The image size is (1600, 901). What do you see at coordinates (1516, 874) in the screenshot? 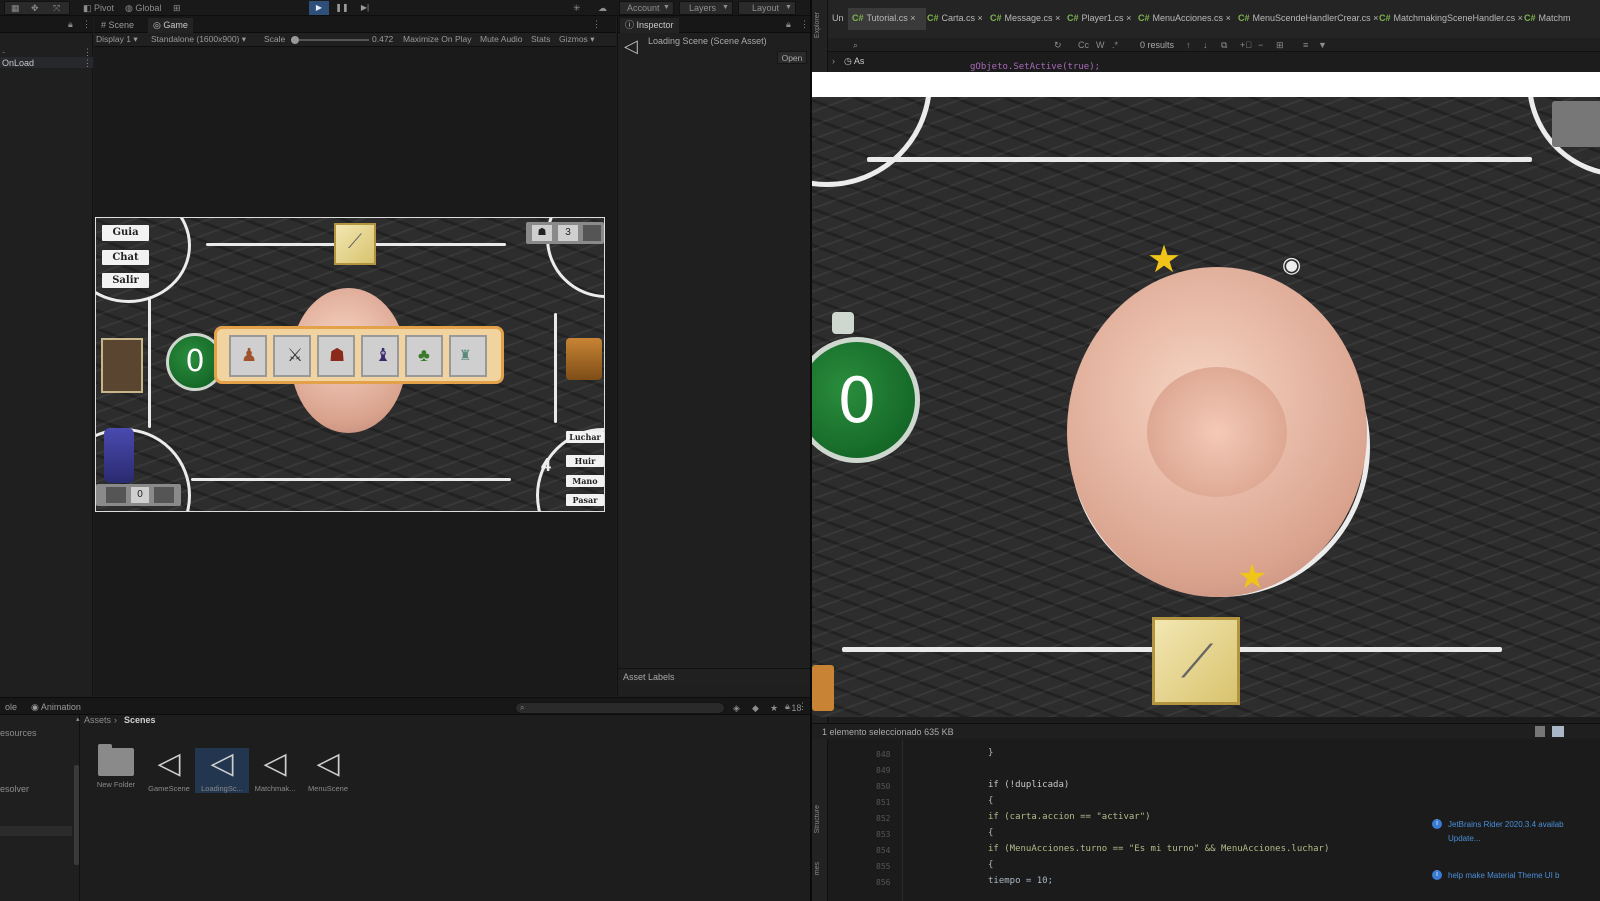
I see `notification-material: i help make Material Theme UI b` at bounding box center [1516, 874].